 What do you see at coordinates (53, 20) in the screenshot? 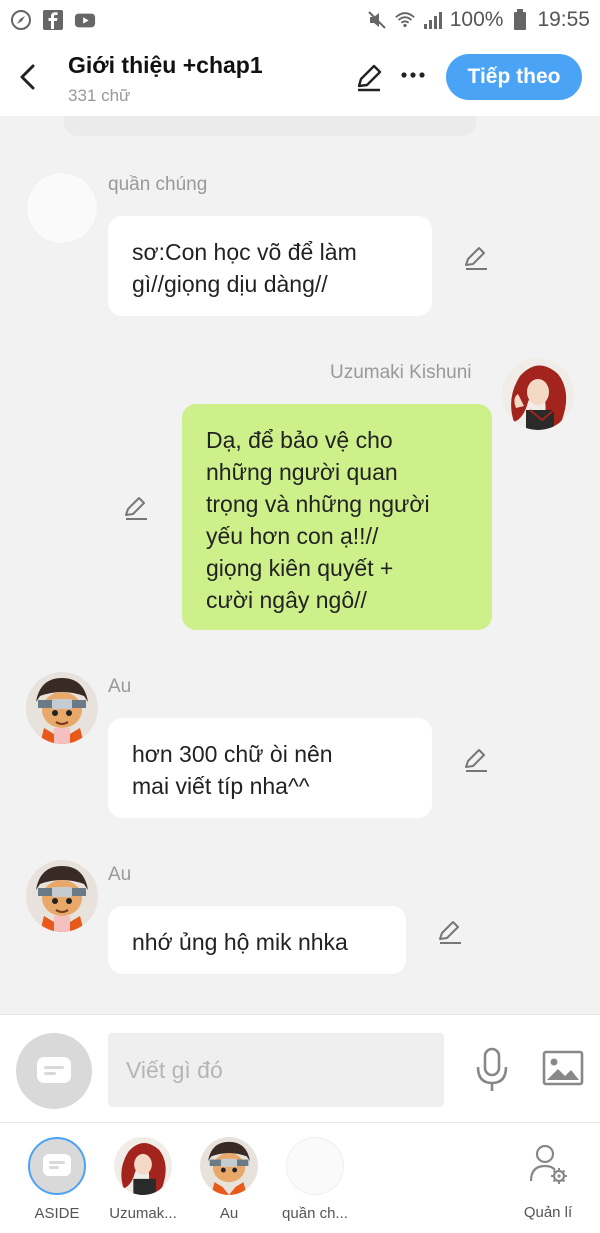
I see `facebook-icon` at bounding box center [53, 20].